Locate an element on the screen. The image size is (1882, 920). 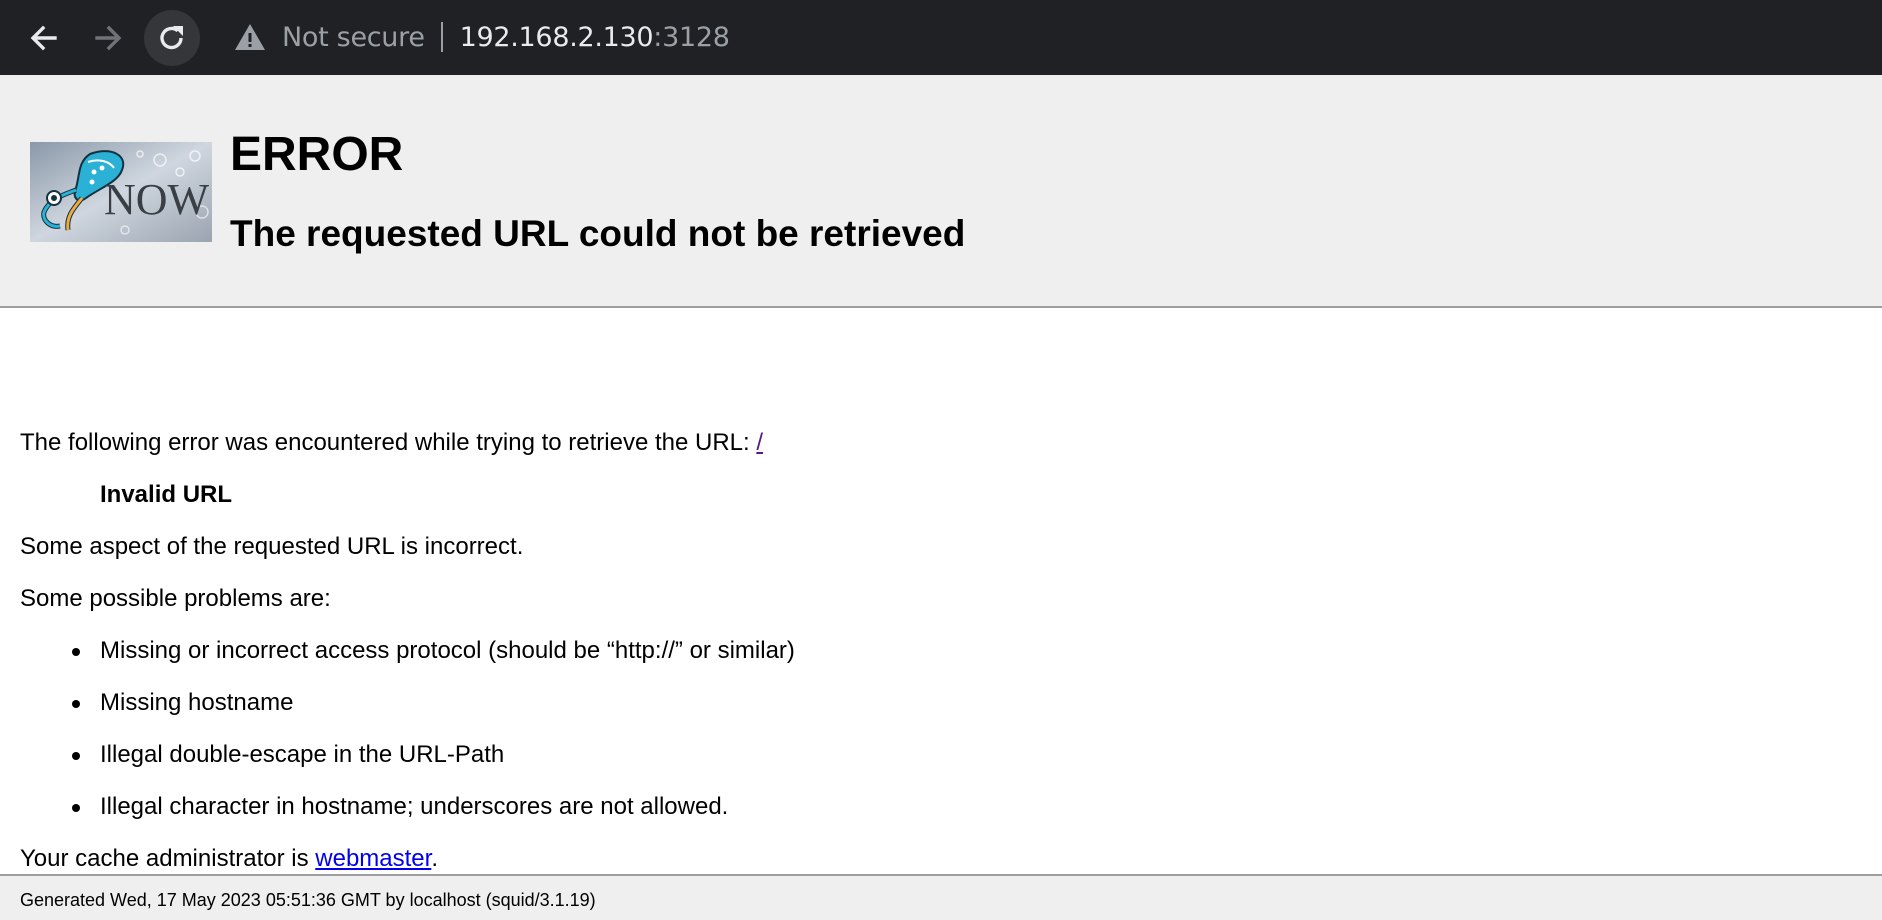
browser-toolbar: Not secure 192.168.2.130:3128 is located at coordinates (941, 37).